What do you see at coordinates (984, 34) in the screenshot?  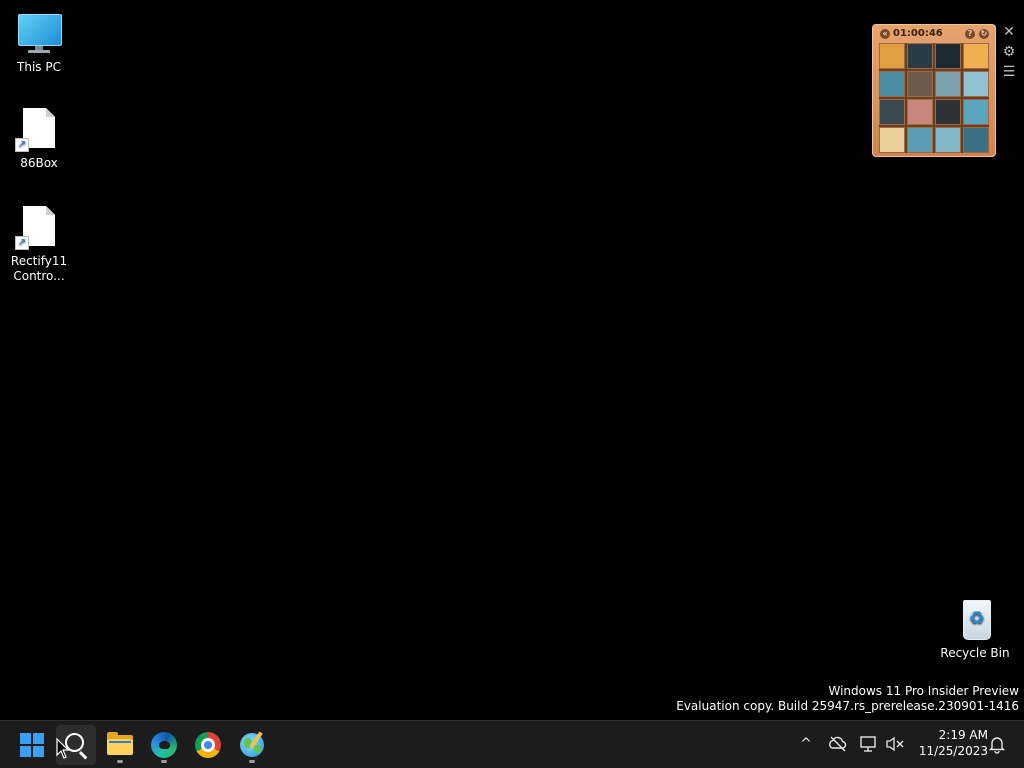 I see `refresh-icon: ↻` at bounding box center [984, 34].